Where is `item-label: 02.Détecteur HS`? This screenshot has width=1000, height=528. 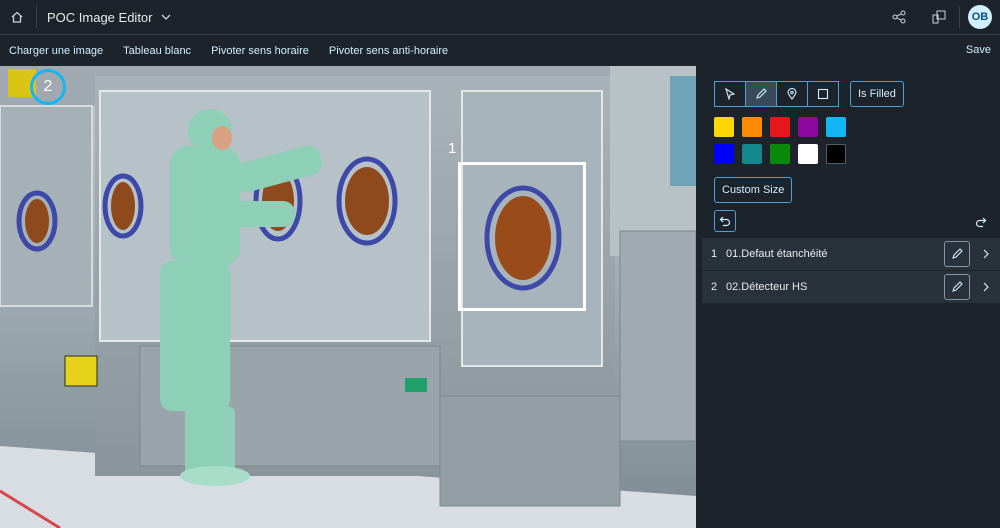
item-label: 02.Détecteur HS is located at coordinates (767, 287).